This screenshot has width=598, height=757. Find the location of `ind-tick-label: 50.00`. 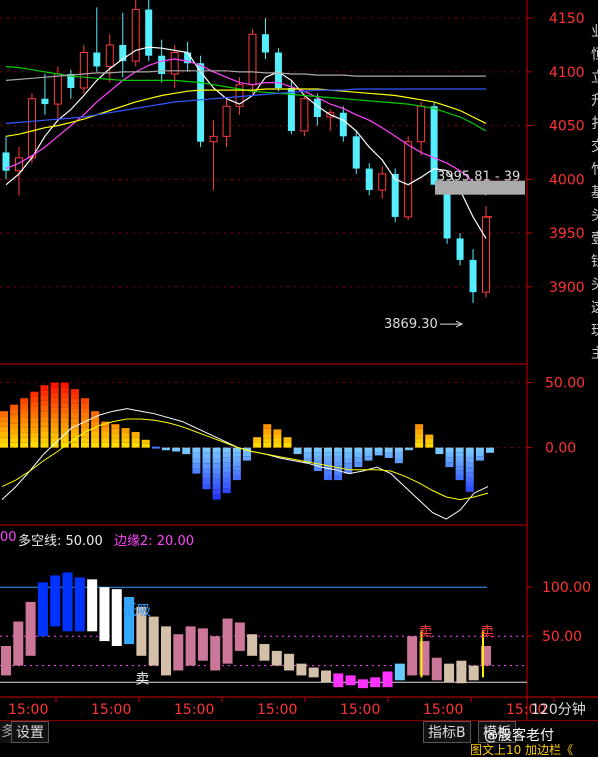

ind-tick-label: 50.00 is located at coordinates (562, 637).